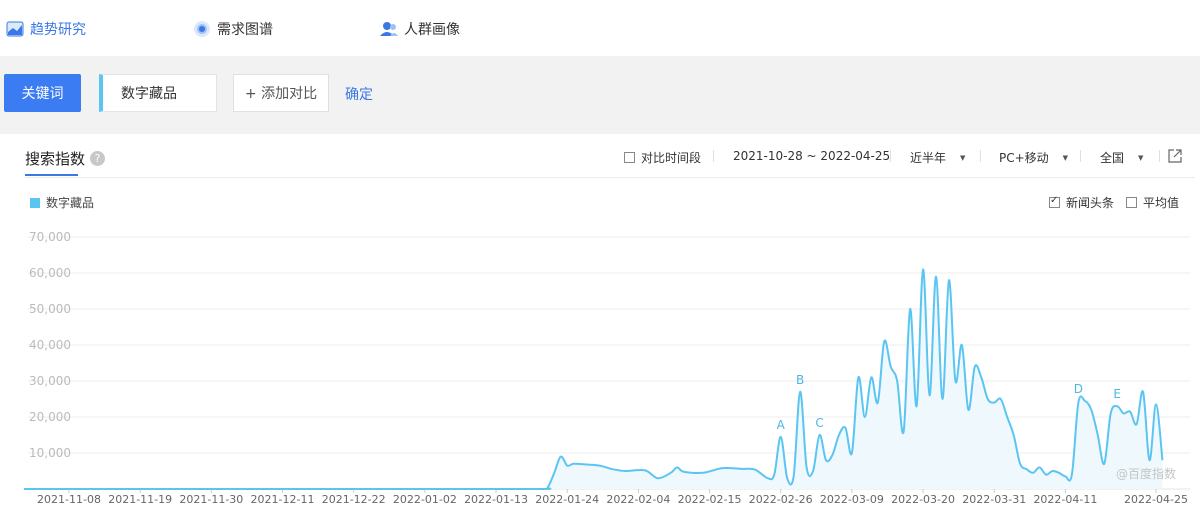 The height and width of the screenshot is (523, 1200). I want to click on search-bar: 关键词 数字藏品 + 添加对比 确定, so click(600, 95).